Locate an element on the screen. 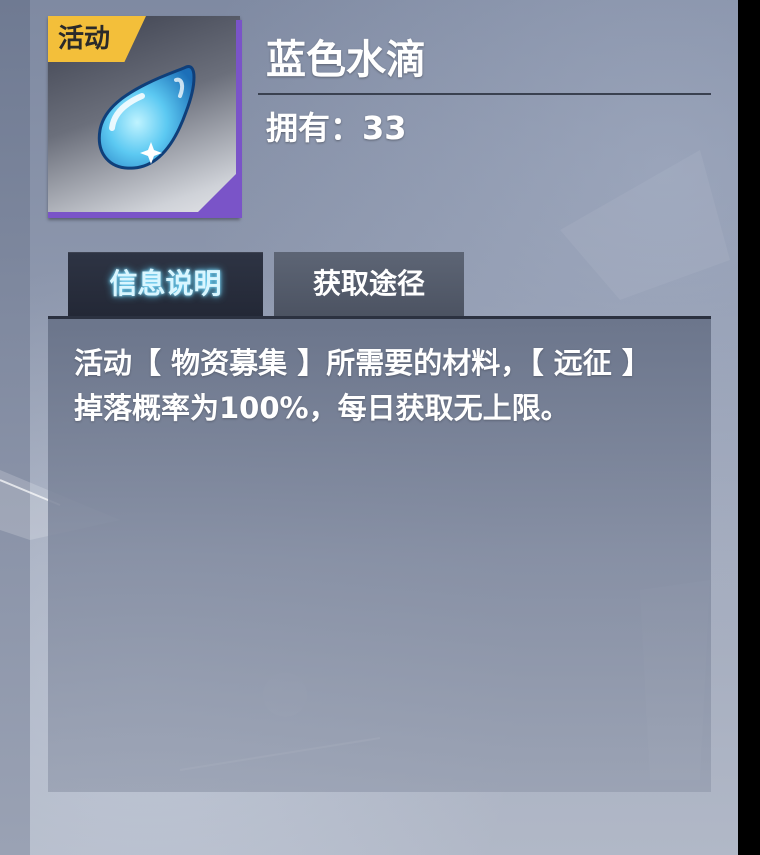  tab-source: 获取途径 is located at coordinates (369, 284).